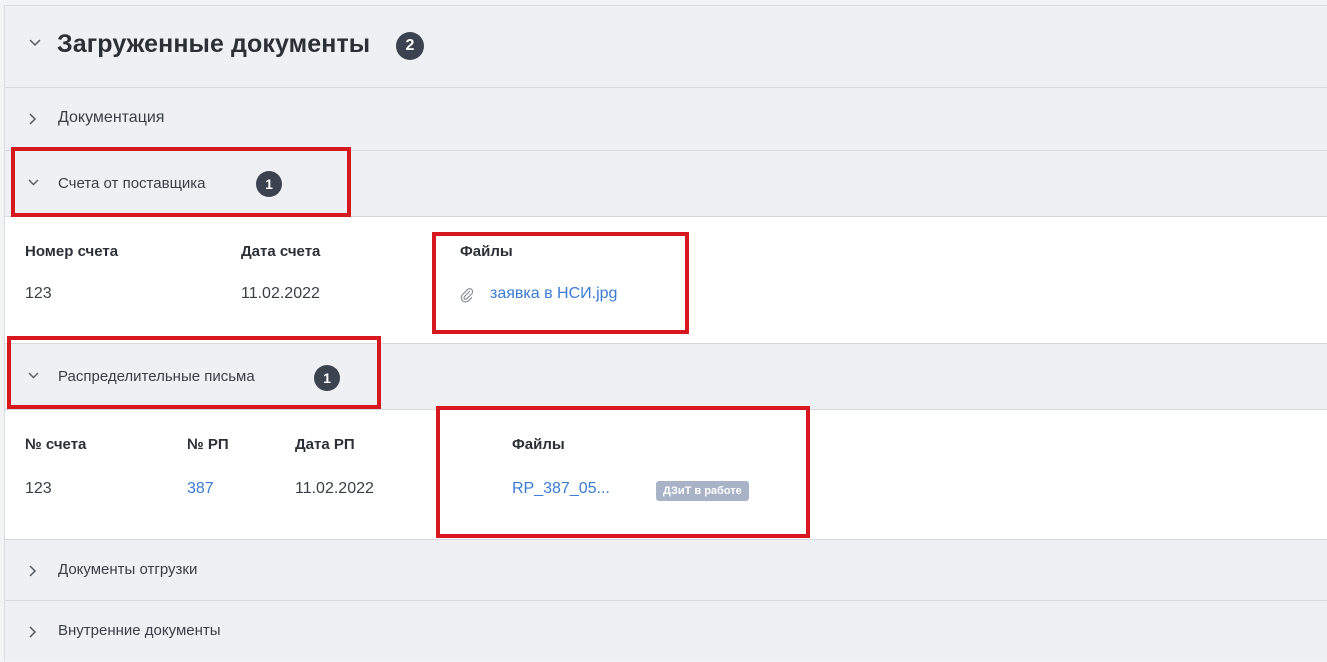 The image size is (1327, 662). What do you see at coordinates (72, 251) in the screenshot?
I see `column-header: Номер счета` at bounding box center [72, 251].